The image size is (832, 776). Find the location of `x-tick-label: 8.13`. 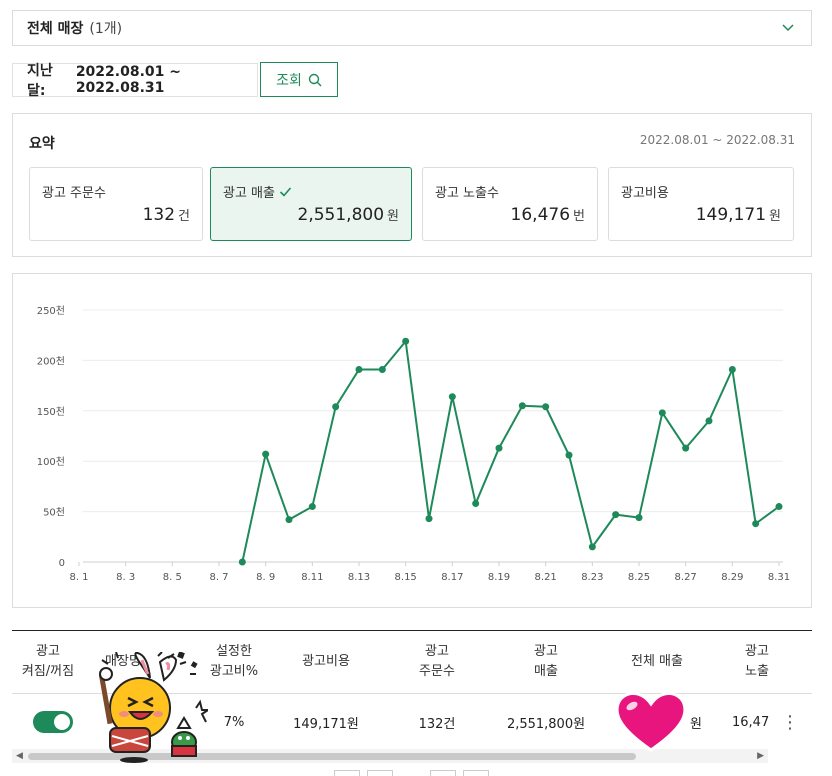

x-tick-label: 8.13 is located at coordinates (359, 577).